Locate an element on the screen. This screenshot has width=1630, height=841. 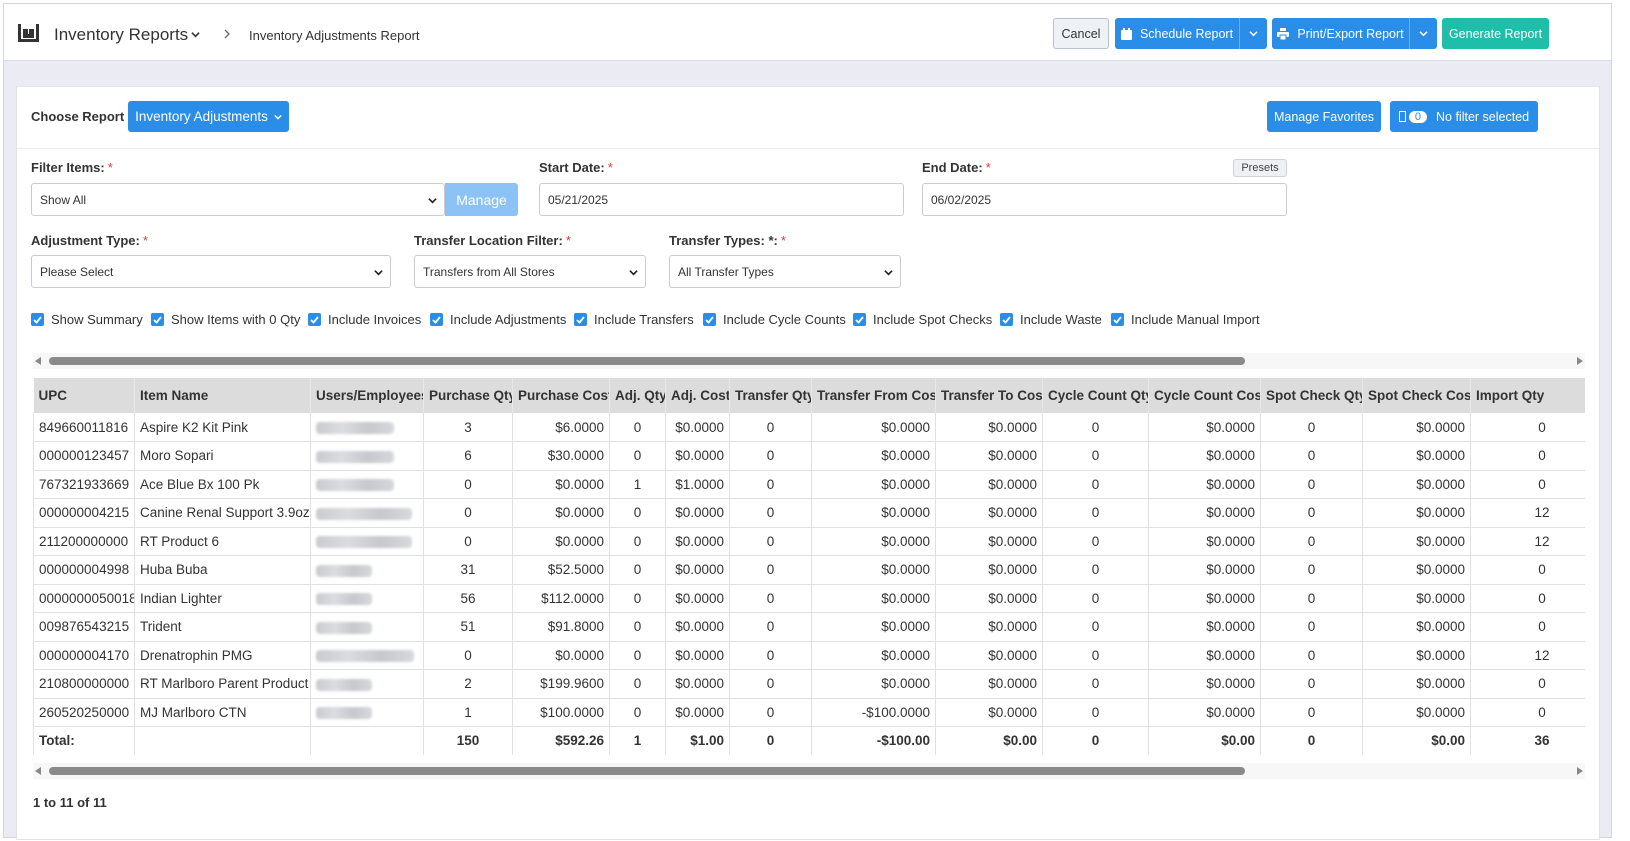
total-cell: -$100.00 is located at coordinates (873, 740).